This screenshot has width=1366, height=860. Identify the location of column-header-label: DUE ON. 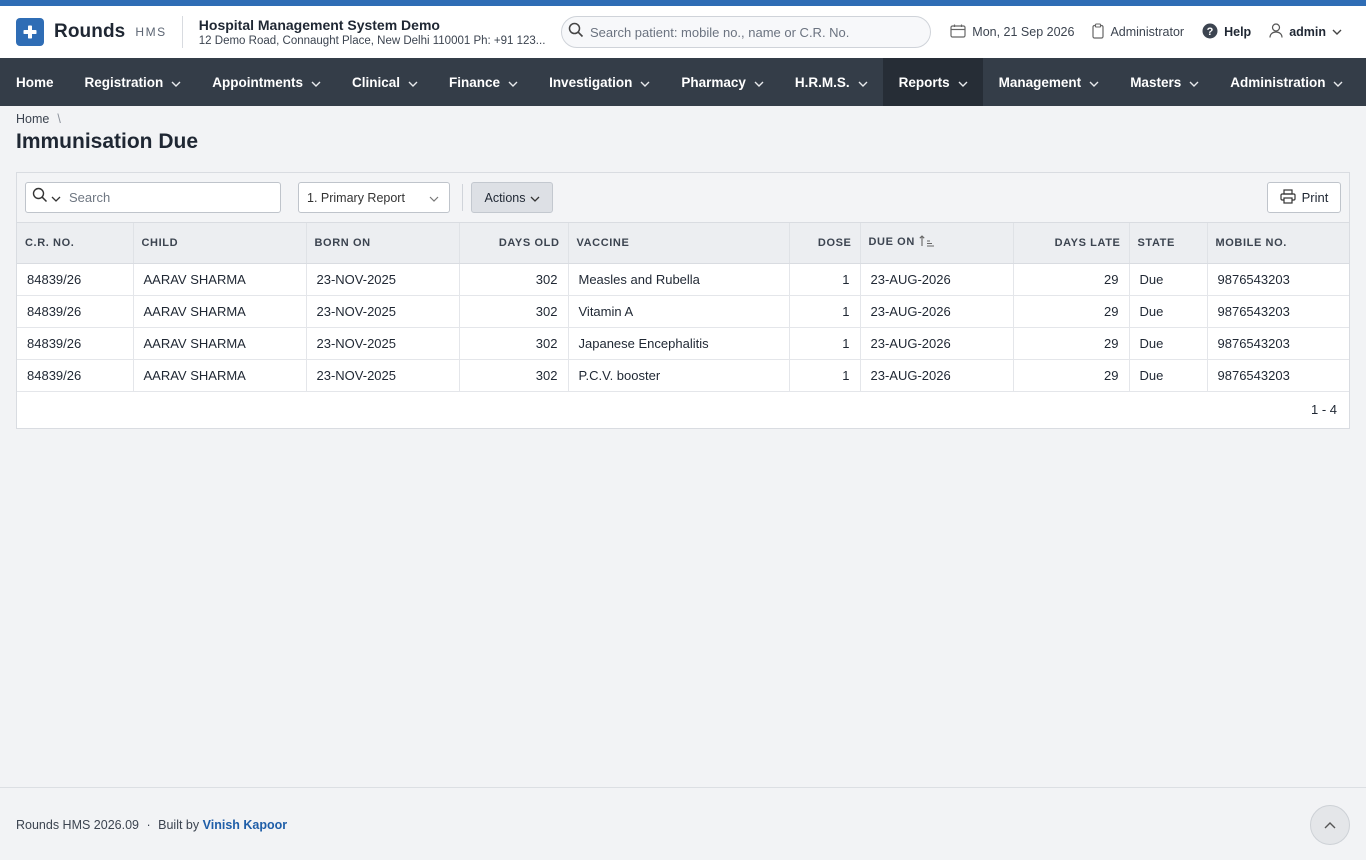
(891, 242).